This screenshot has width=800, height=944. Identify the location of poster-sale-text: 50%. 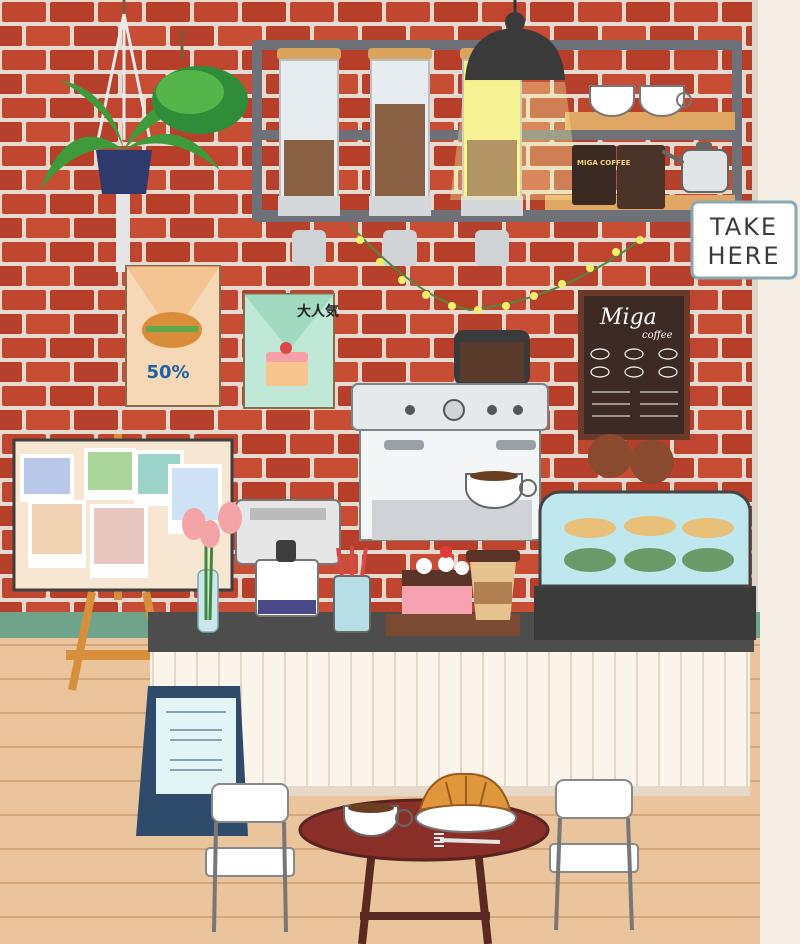
(167, 372).